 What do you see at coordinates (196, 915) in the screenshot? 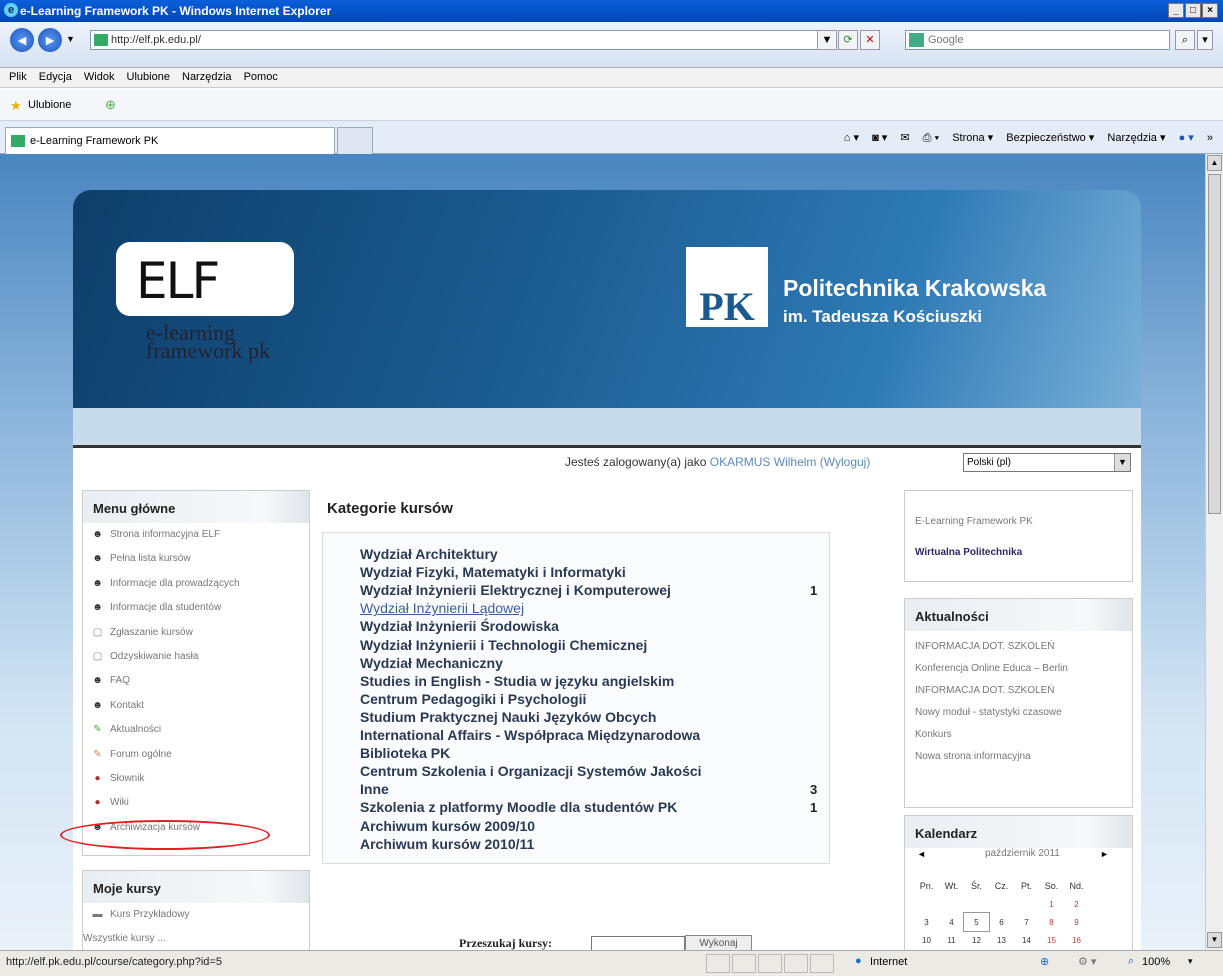
I see `course-link: ▬ Kurs Przykładowy` at bounding box center [196, 915].